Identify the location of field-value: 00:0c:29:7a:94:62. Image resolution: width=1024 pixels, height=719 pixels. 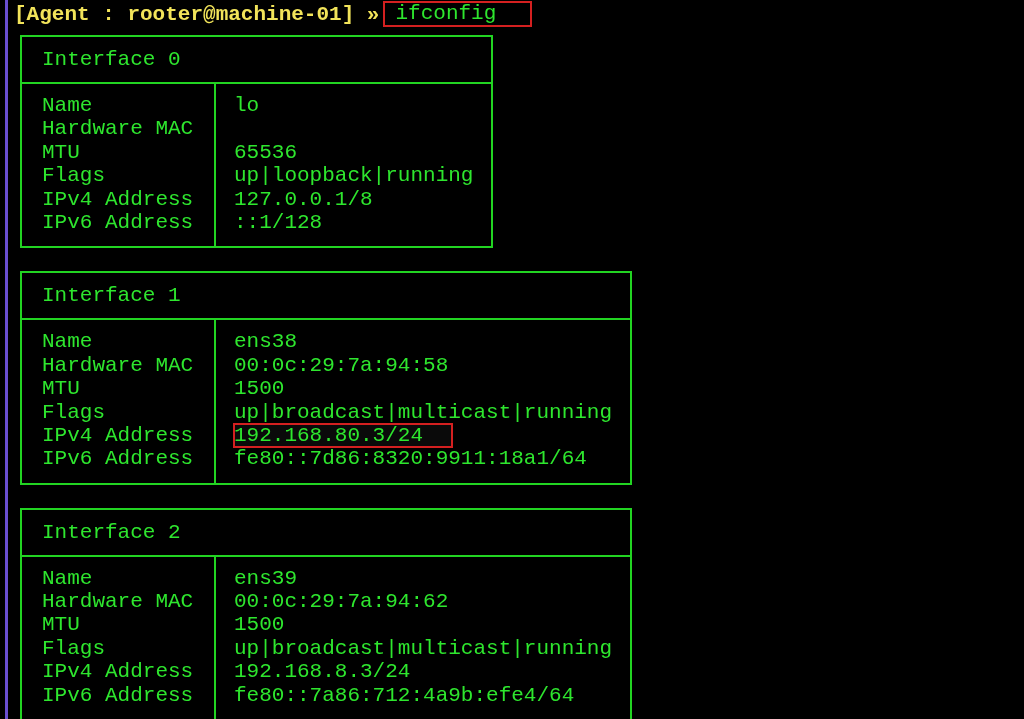
(341, 602).